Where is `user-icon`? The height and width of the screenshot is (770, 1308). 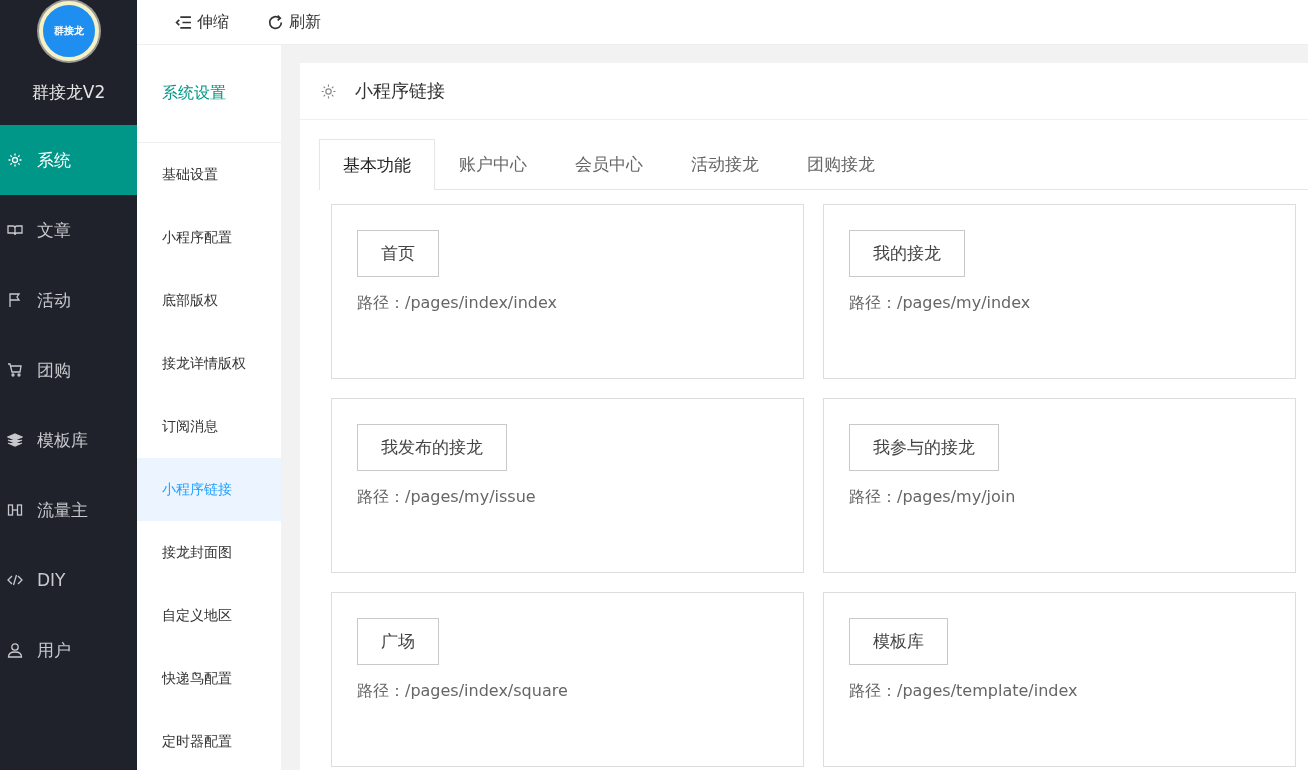
user-icon is located at coordinates (15, 650).